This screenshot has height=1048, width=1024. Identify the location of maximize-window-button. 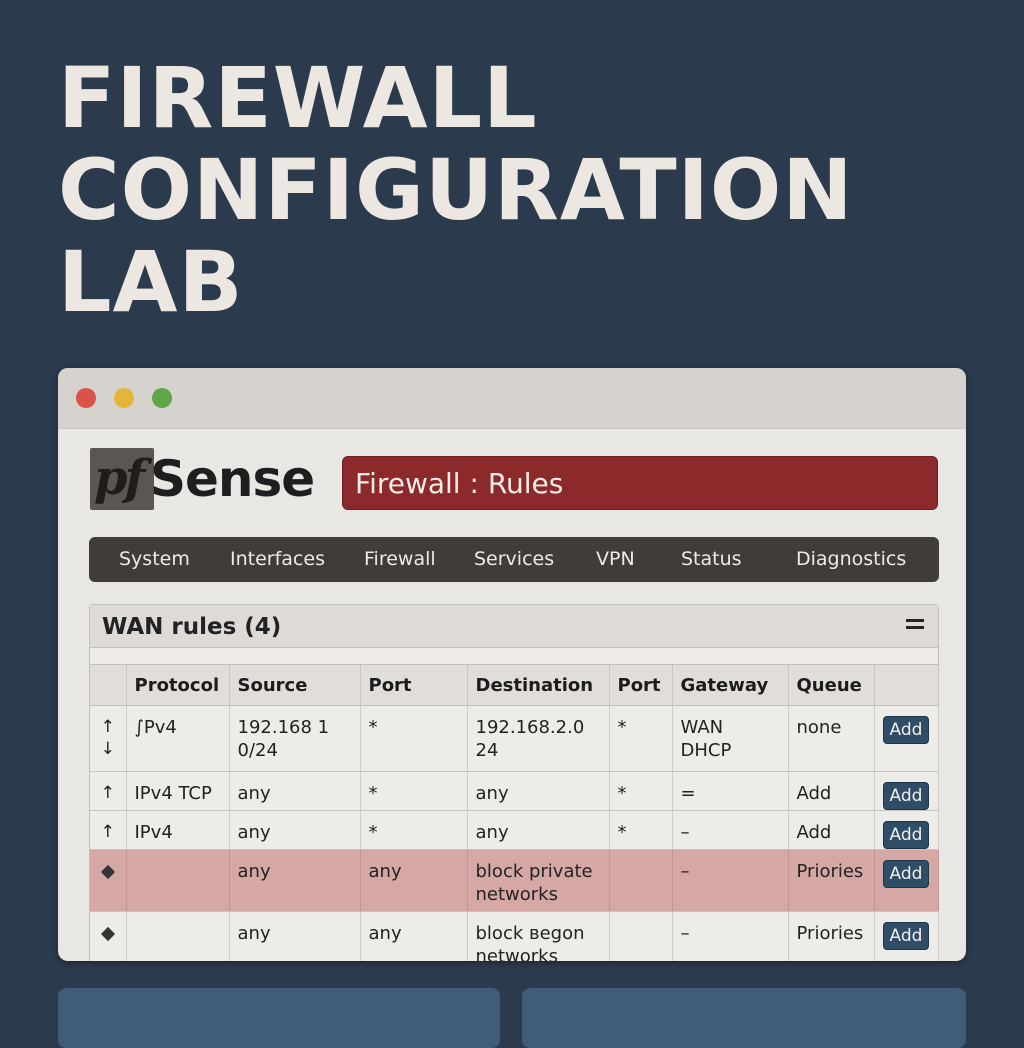
(162, 398).